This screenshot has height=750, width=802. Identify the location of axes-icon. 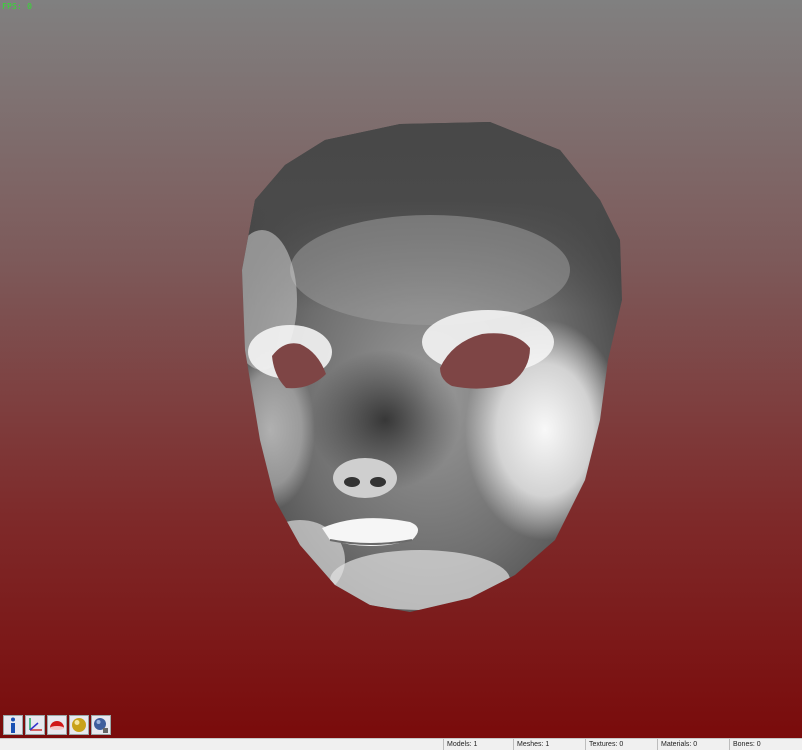
(35, 724).